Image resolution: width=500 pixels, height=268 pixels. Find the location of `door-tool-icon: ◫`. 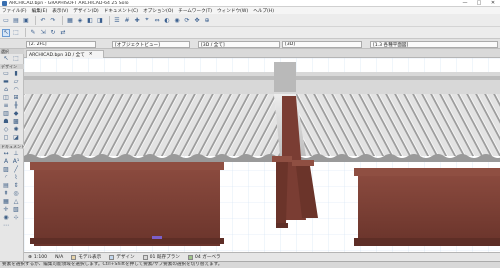

door-tool-icon: ◫ is located at coordinates (6, 97).